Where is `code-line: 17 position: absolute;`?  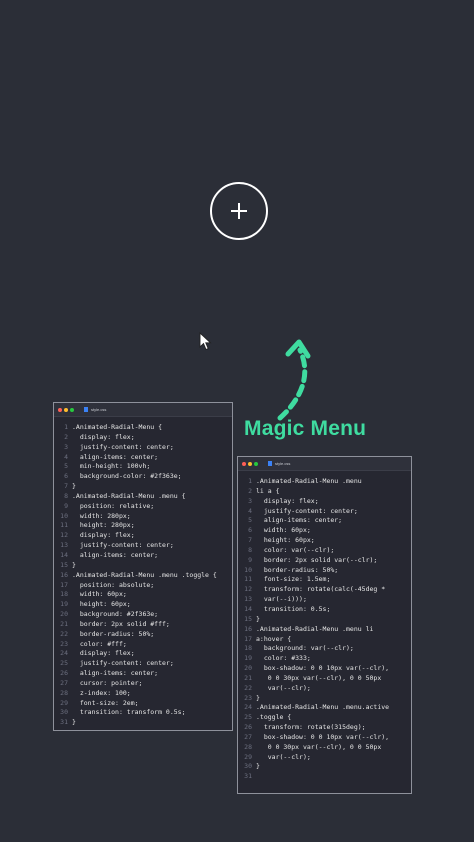
code-line: 17 position: absolute; is located at coordinates (143, 586).